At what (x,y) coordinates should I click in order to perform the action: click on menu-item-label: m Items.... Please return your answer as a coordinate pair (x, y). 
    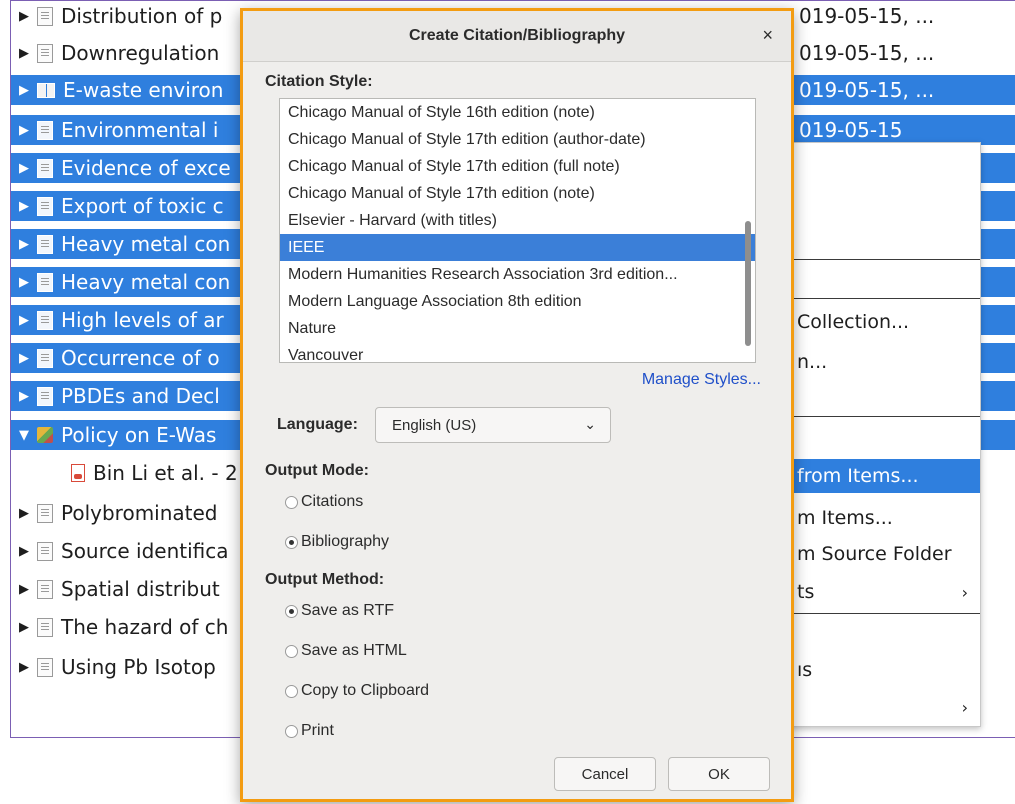
    Looking at the image, I should click on (845, 518).